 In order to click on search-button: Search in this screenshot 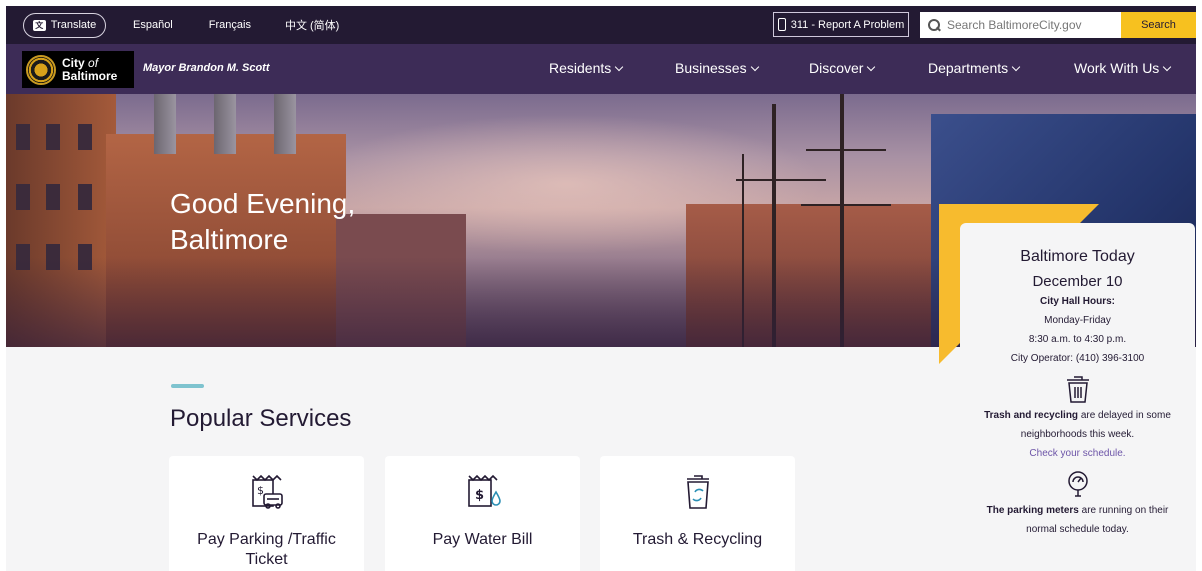, I will do `click(1158, 25)`.